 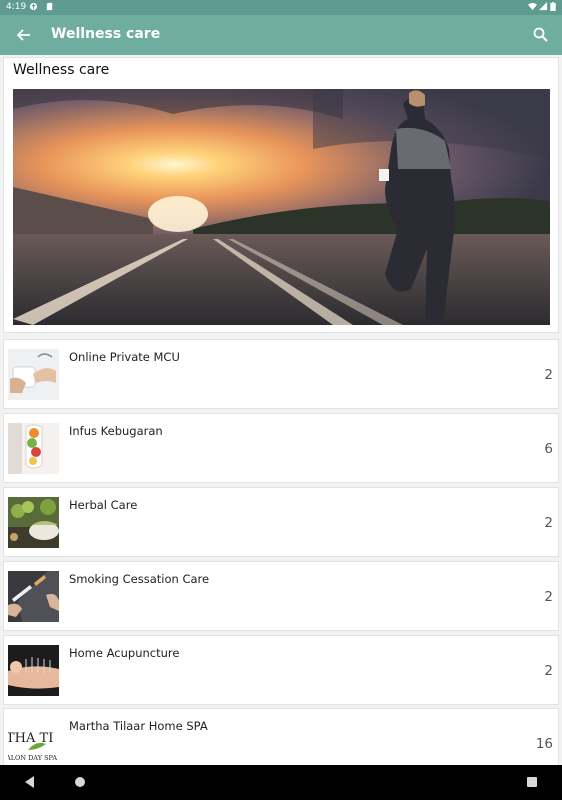 What do you see at coordinates (124, 357) in the screenshot?
I see `item-label: Online Private MCU` at bounding box center [124, 357].